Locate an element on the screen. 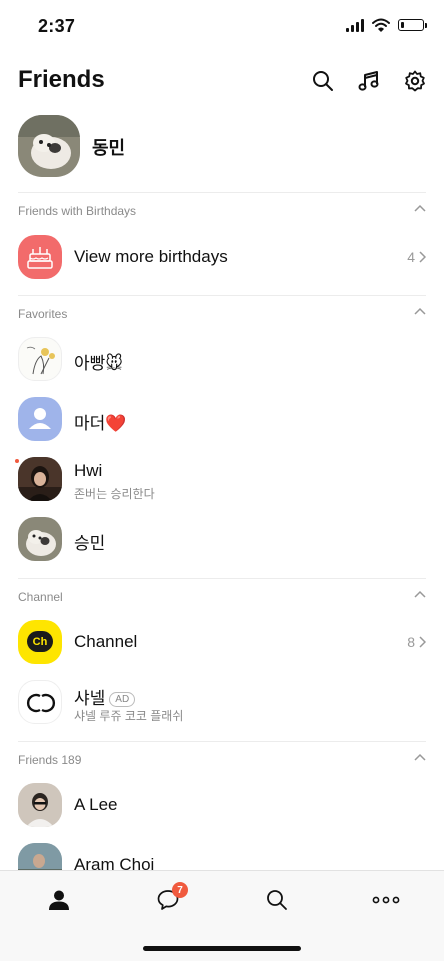  status-bar: 2:37 is located at coordinates (222, 27).